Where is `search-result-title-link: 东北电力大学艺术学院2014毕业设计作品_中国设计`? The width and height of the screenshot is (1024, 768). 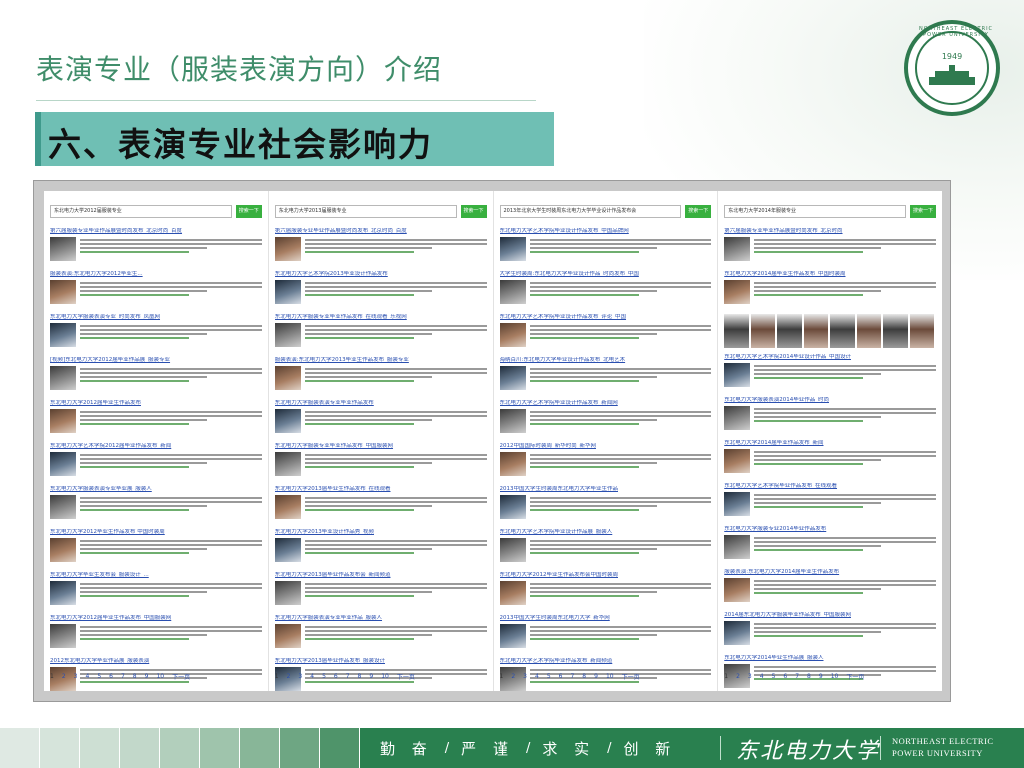 search-result-title-link: 东北电力大学艺术学院2014毕业设计作品_中国设计 is located at coordinates (830, 357).